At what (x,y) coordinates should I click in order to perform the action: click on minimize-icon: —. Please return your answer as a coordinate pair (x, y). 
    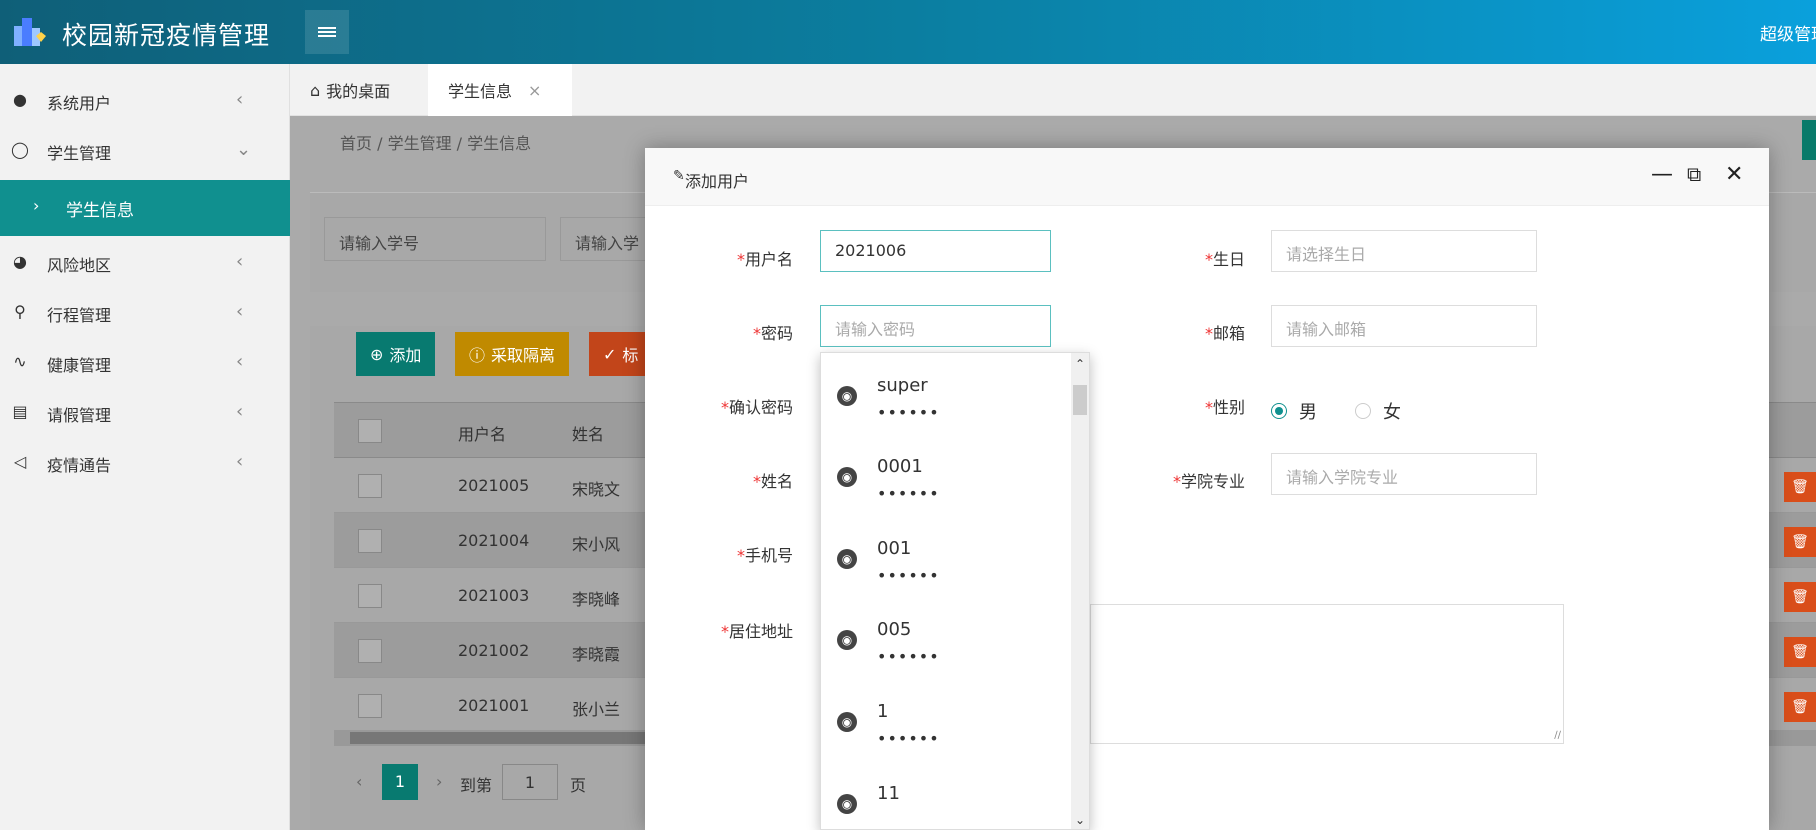
    Looking at the image, I should click on (1662, 174).